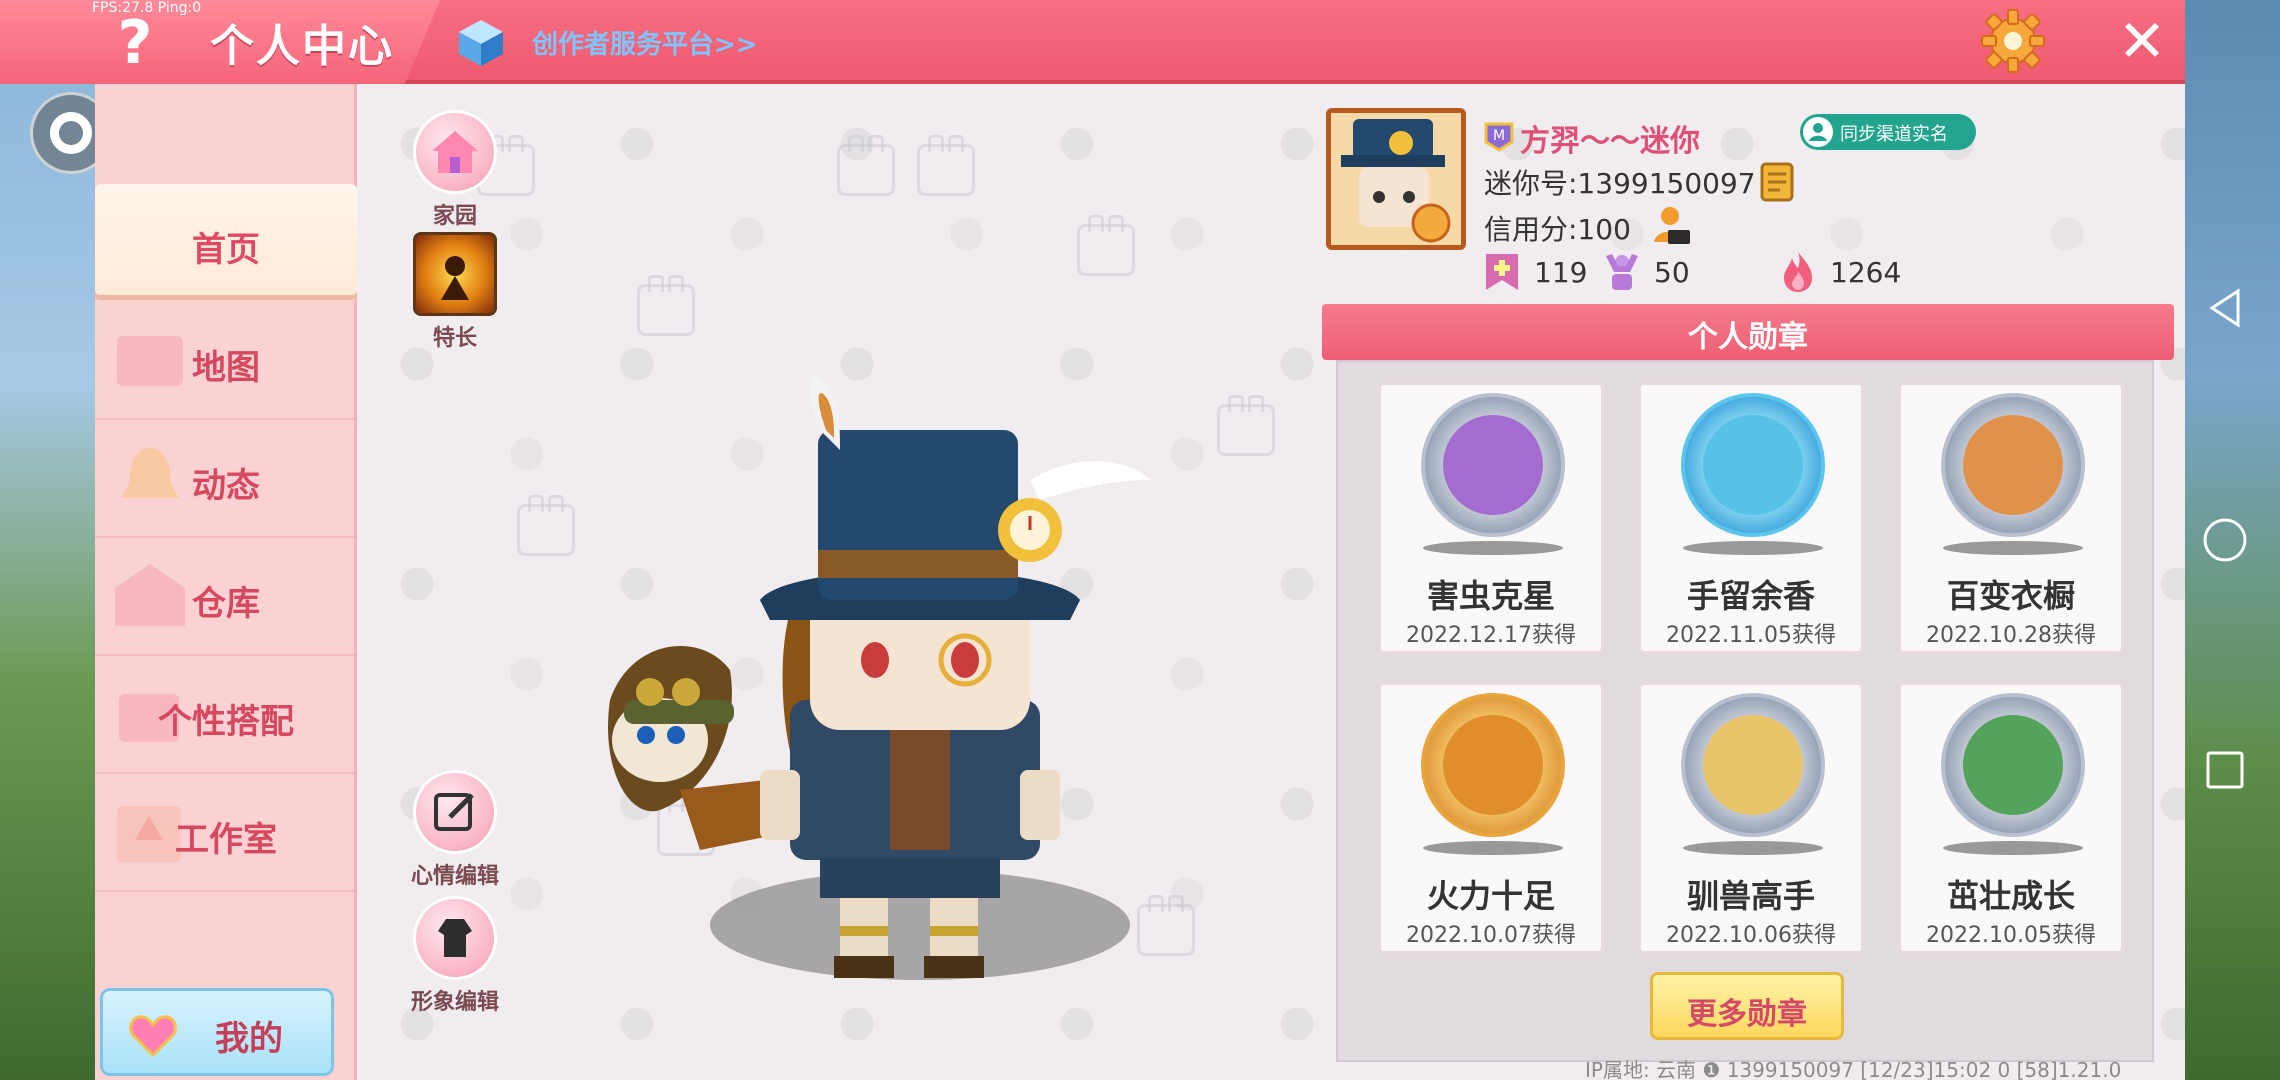 This screenshot has height=1080, width=2280. Describe the element at coordinates (455, 938) in the screenshot. I see `outfit-dress-icon` at that location.